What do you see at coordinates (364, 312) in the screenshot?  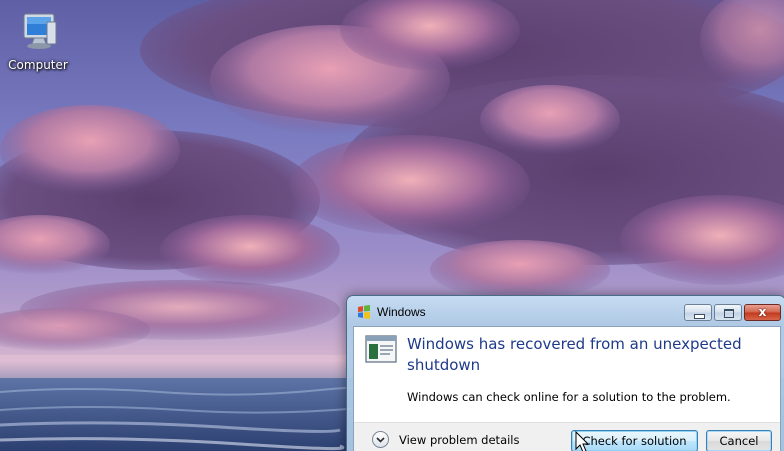 I see `windows-flag-icon` at bounding box center [364, 312].